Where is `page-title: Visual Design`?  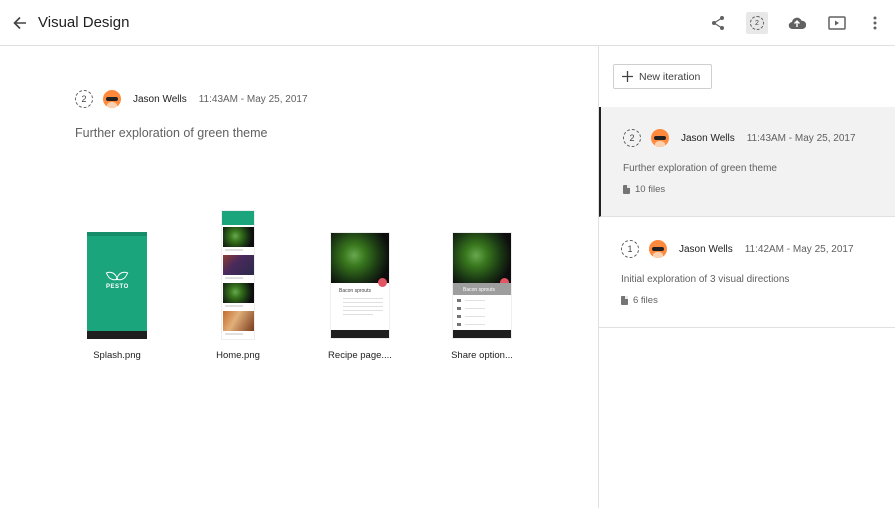
page-title: Visual Design is located at coordinates (84, 22).